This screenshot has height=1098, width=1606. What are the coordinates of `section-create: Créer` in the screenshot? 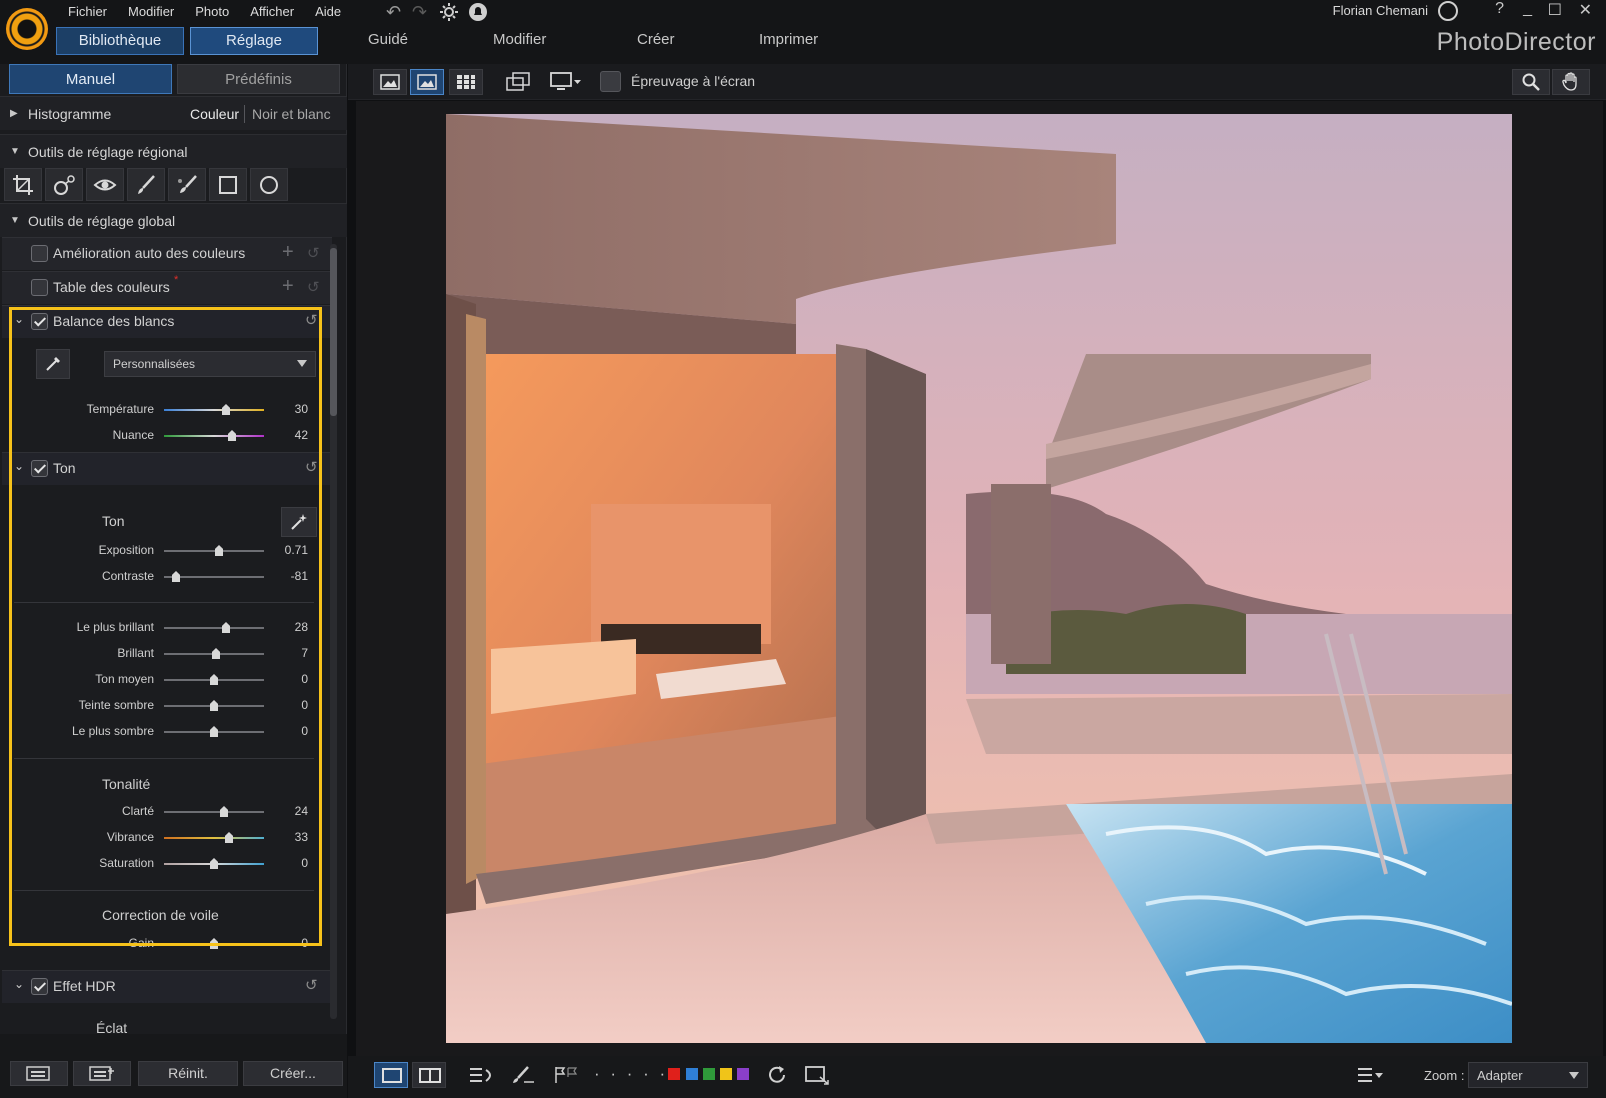 It's located at (656, 39).